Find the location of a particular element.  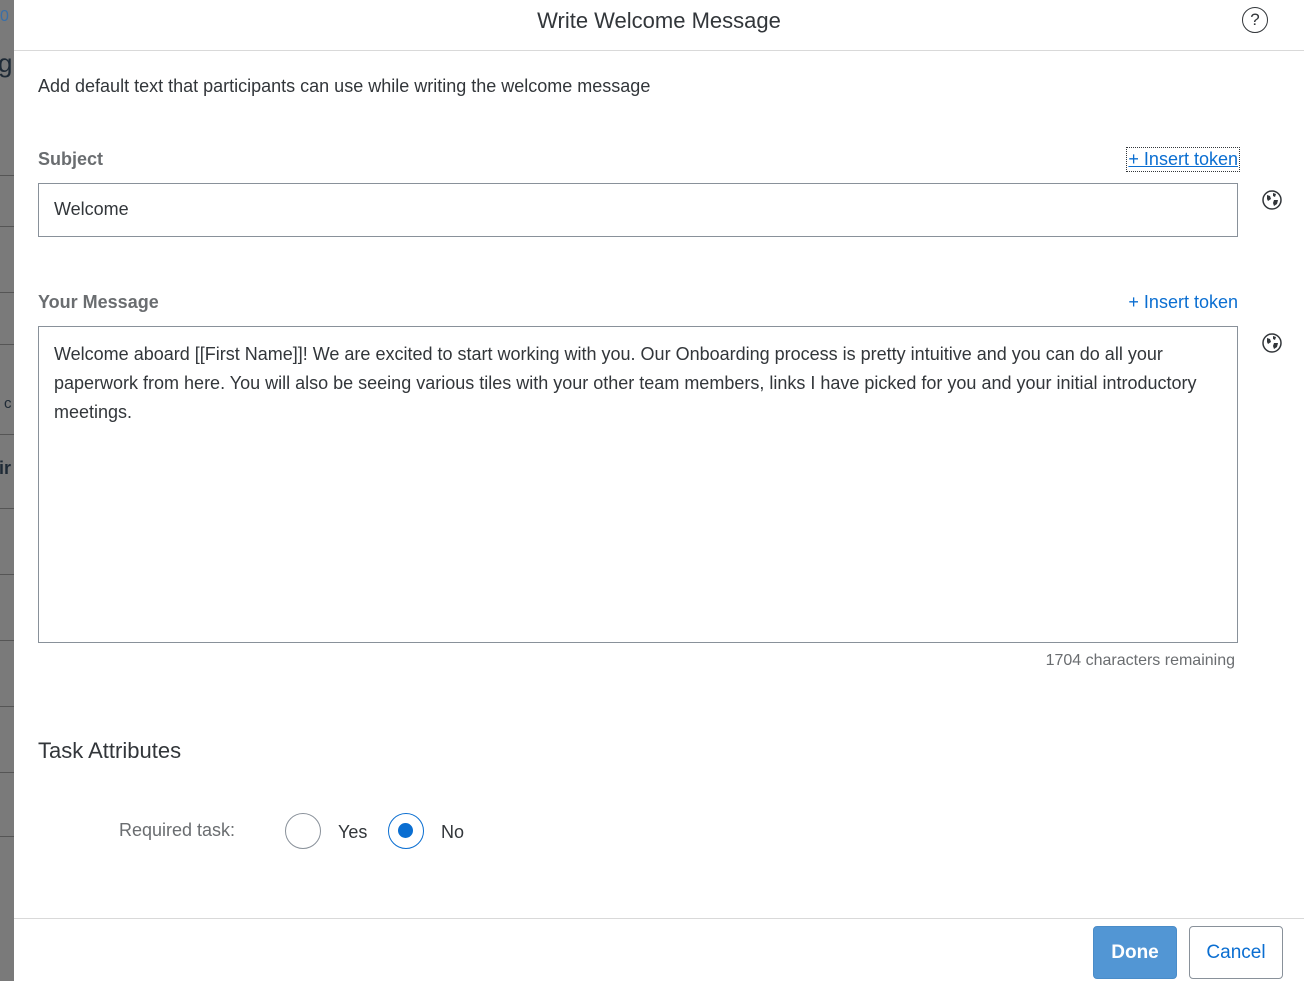

dialog-footer: Done Cancel is located at coordinates (659, 949).